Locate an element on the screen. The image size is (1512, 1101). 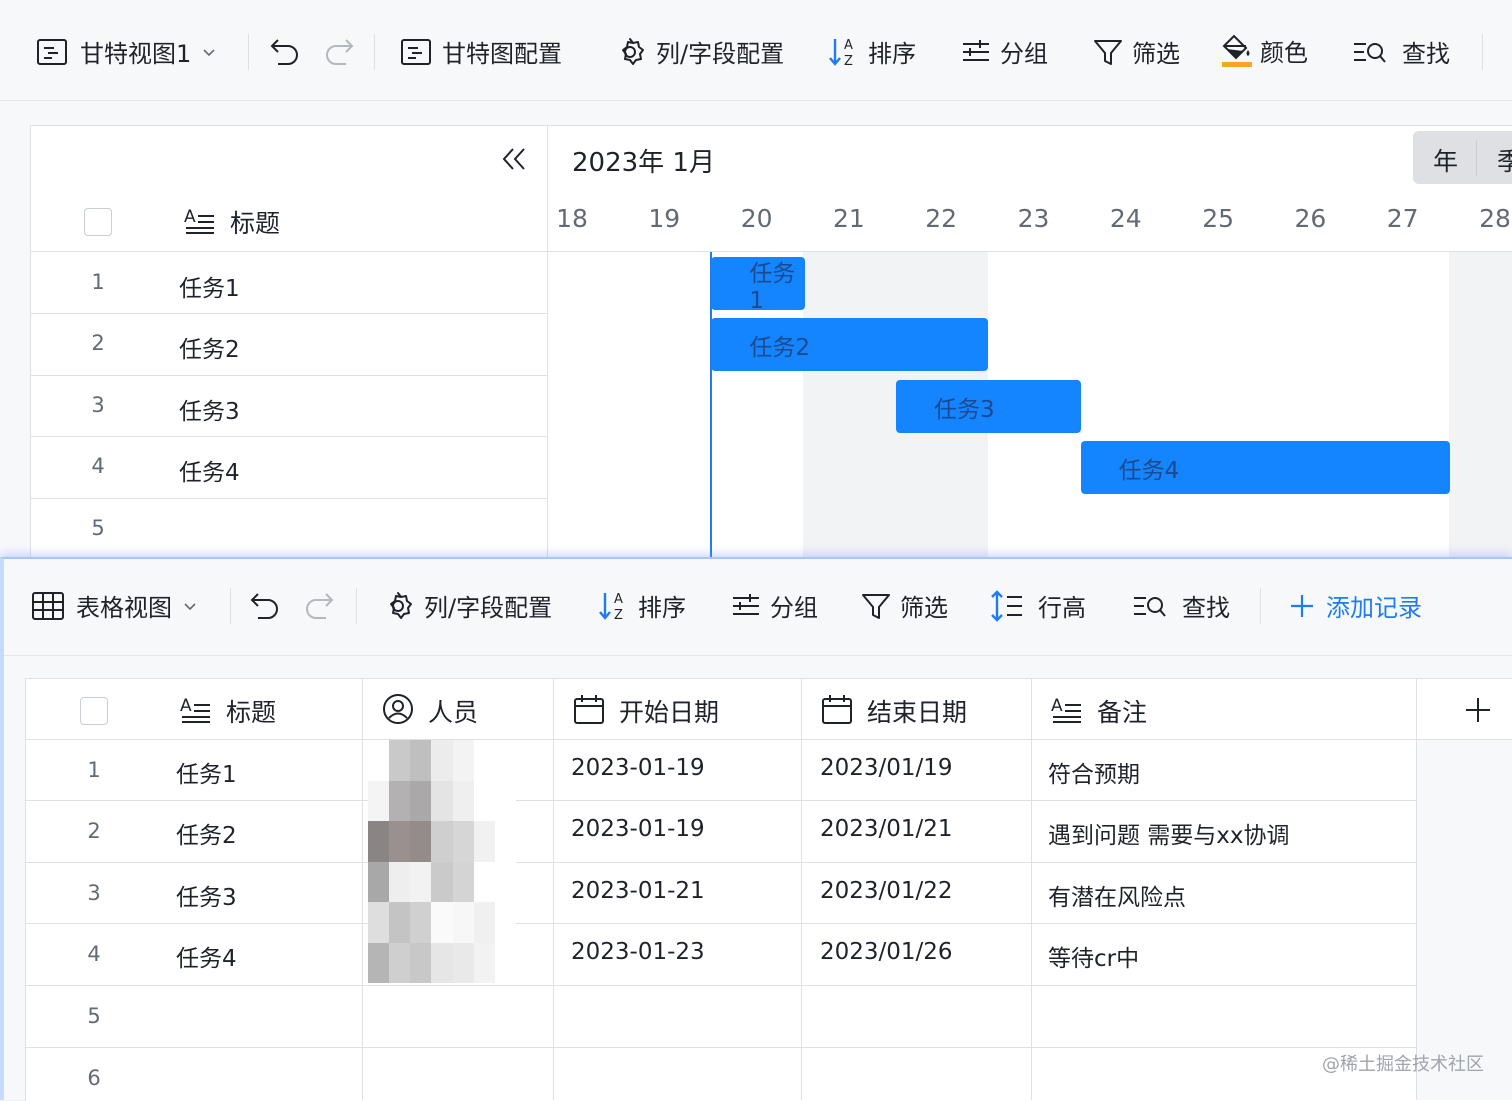
cell-start-date: 2023-01-23 is located at coordinates (638, 952).